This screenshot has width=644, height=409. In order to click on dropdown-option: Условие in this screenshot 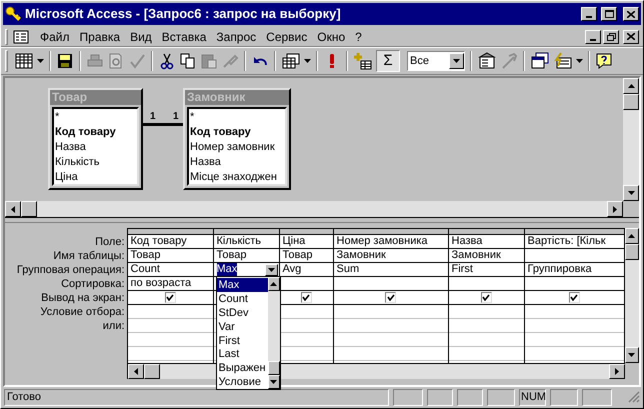, I will do `click(242, 382)`.